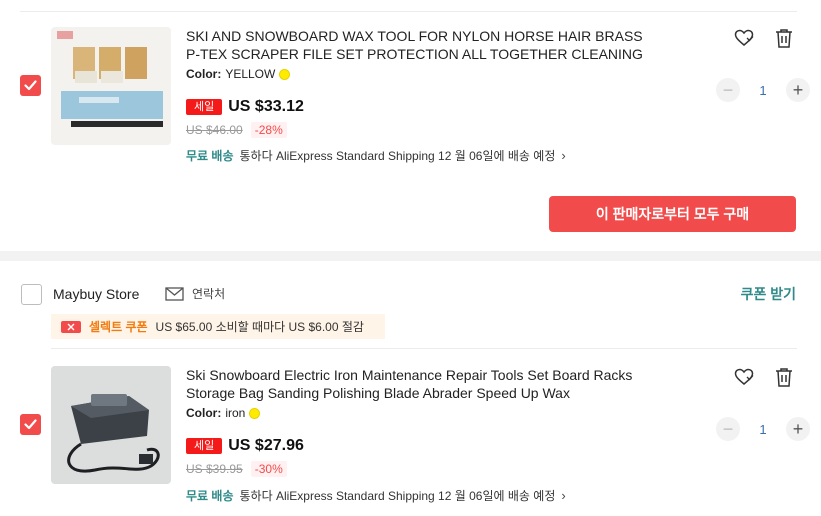 The height and width of the screenshot is (516, 821). Describe the element at coordinates (266, 106) in the screenshot. I see `price: US $33.12` at that location.